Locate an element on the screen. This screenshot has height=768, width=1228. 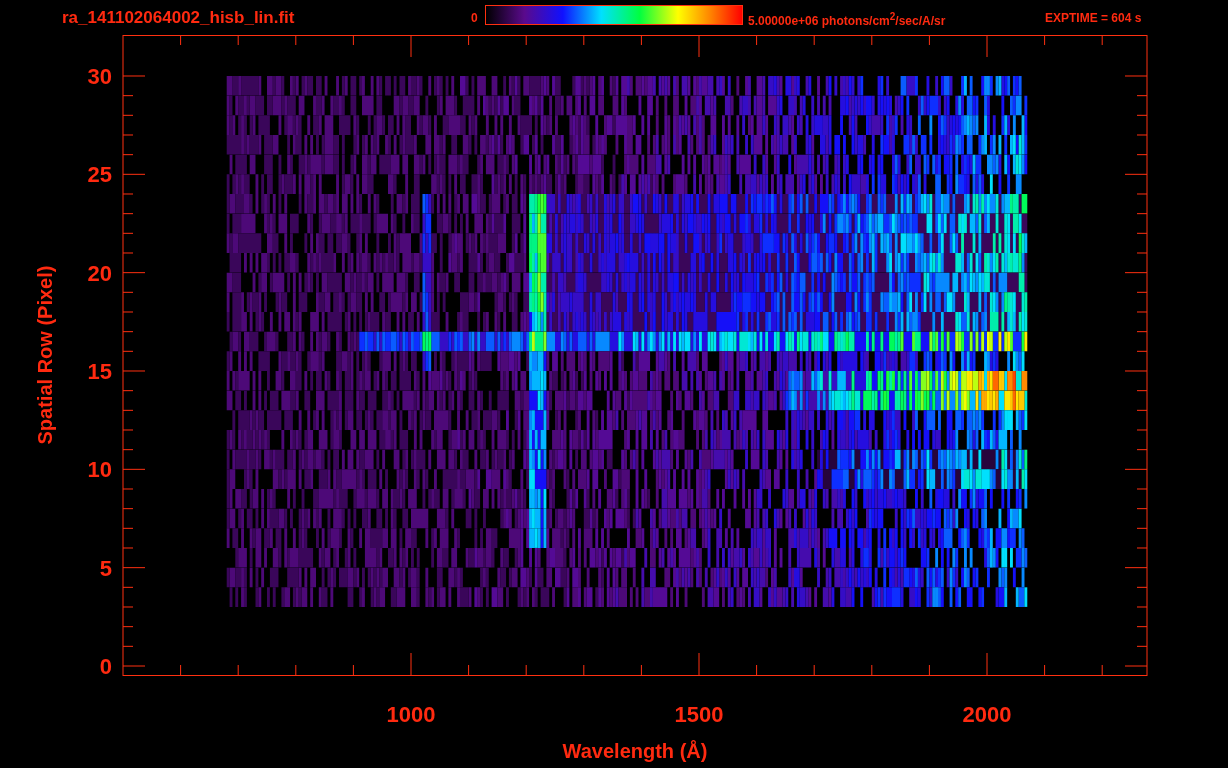
y-tick-label: 15 is located at coordinates (99, 371).